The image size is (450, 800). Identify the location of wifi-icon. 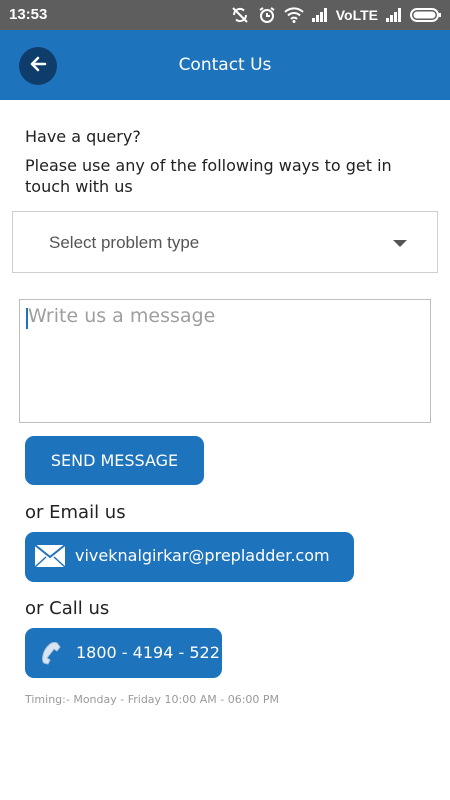
(294, 15).